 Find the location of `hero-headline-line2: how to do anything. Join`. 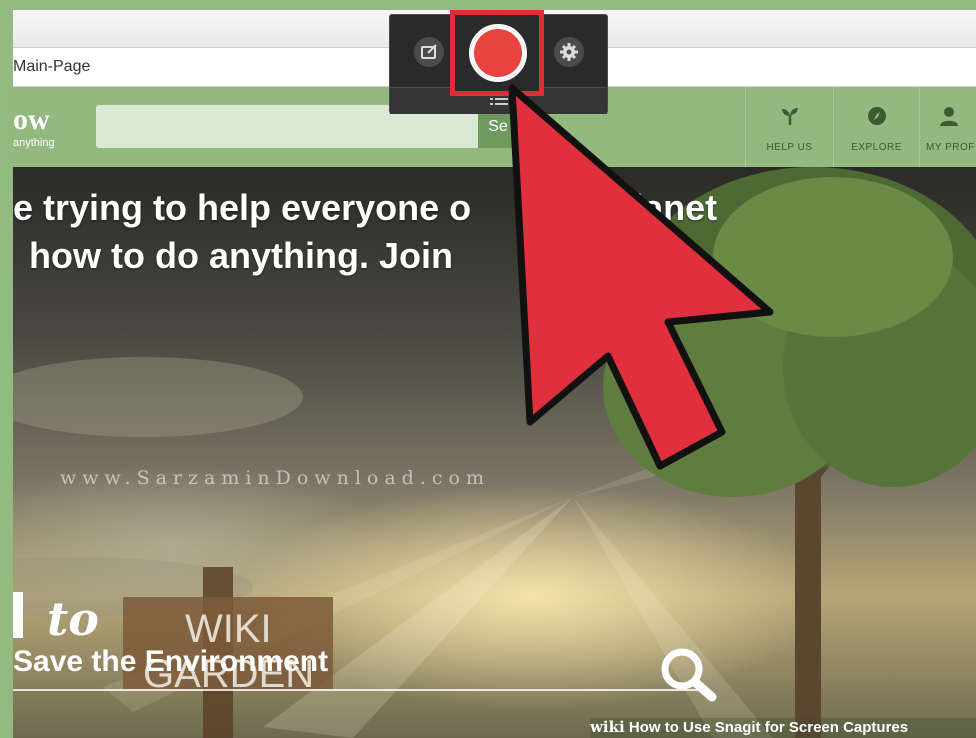

hero-headline-line2: how to do anything. Join is located at coordinates (241, 255).